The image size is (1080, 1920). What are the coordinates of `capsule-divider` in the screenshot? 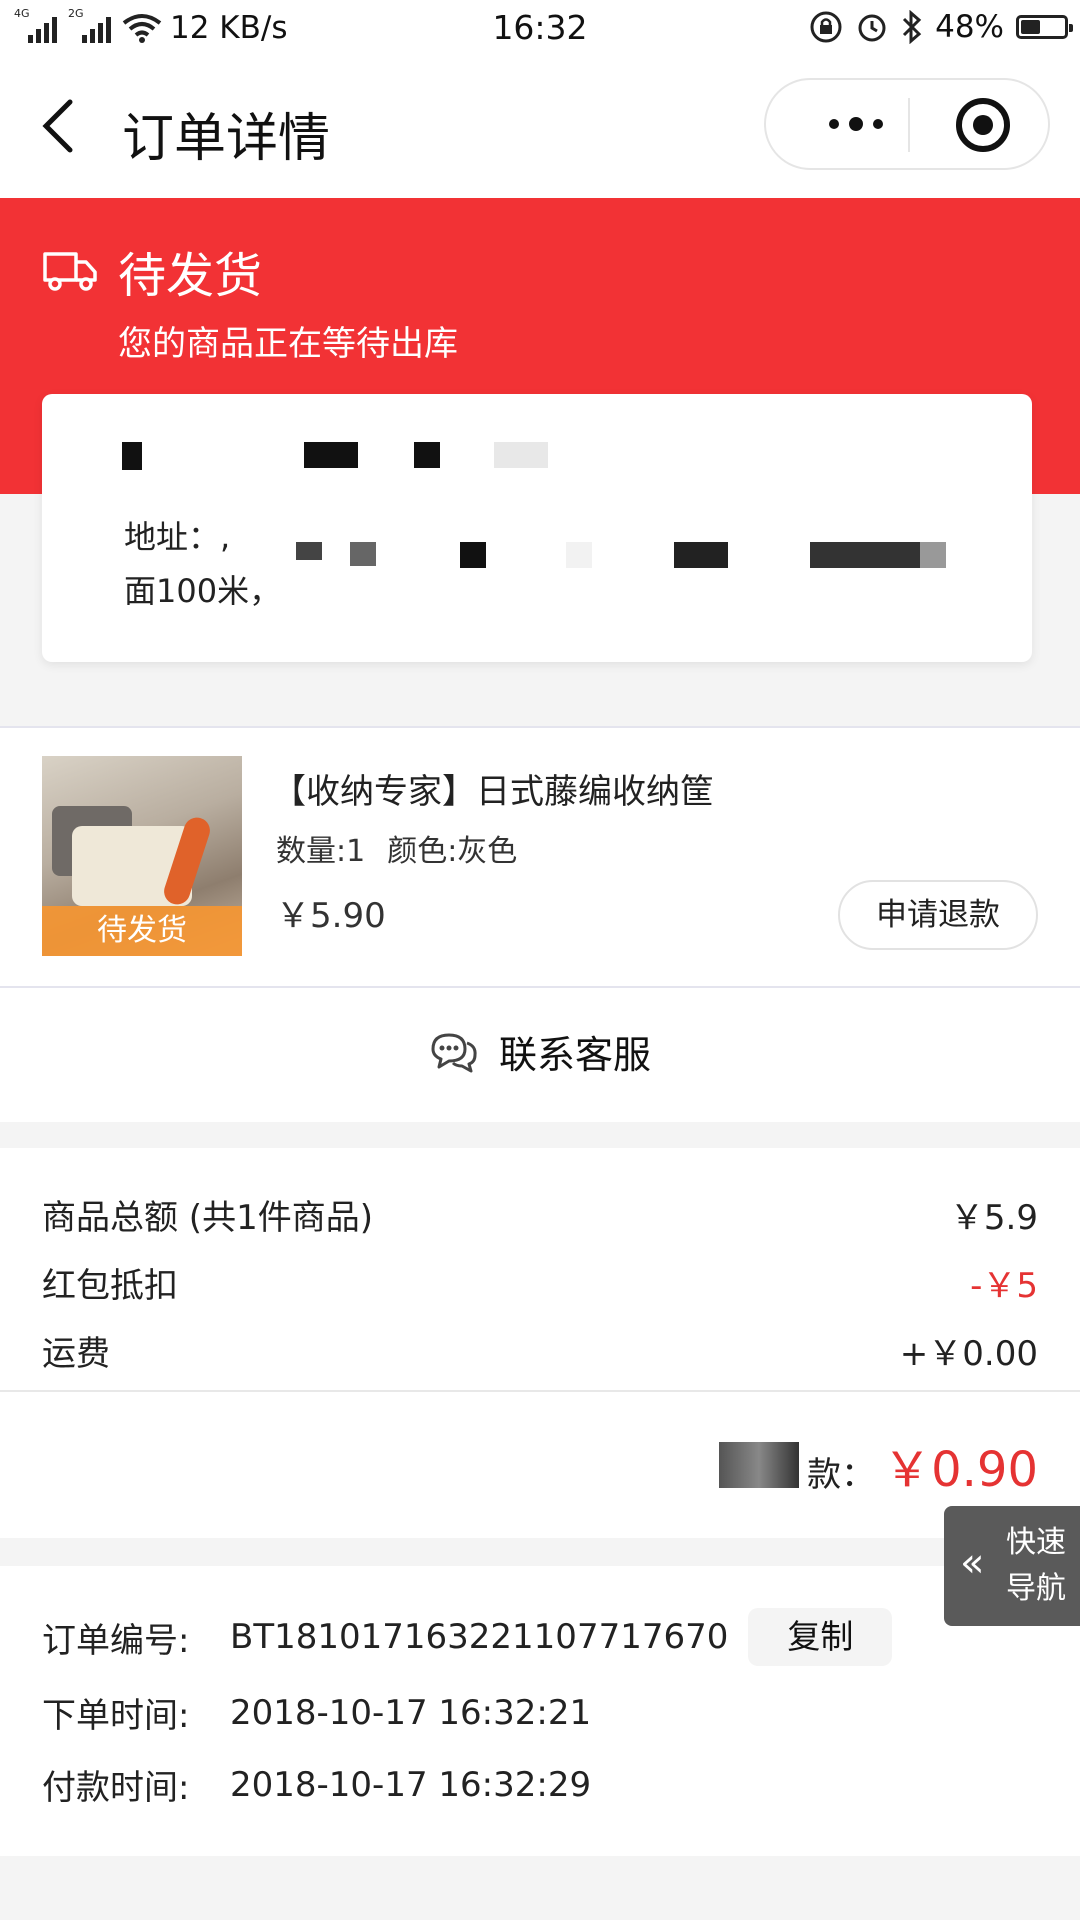 It's located at (909, 125).